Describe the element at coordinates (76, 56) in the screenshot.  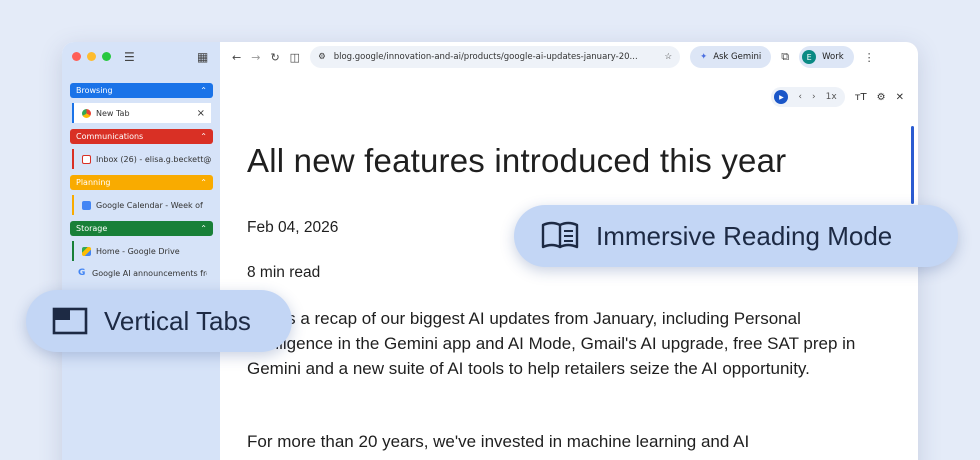
I see `close-window-button` at that location.